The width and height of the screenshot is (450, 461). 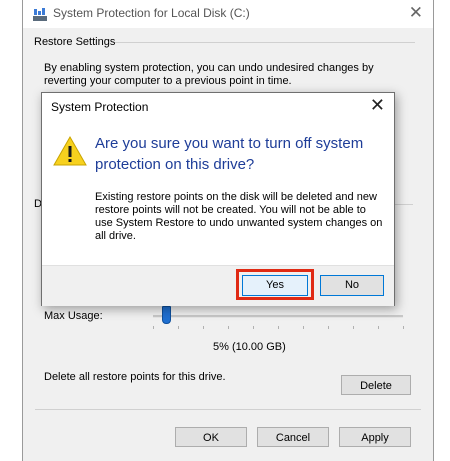 What do you see at coordinates (166, 315) in the screenshot?
I see `max-usage-slider-thumb` at bounding box center [166, 315].